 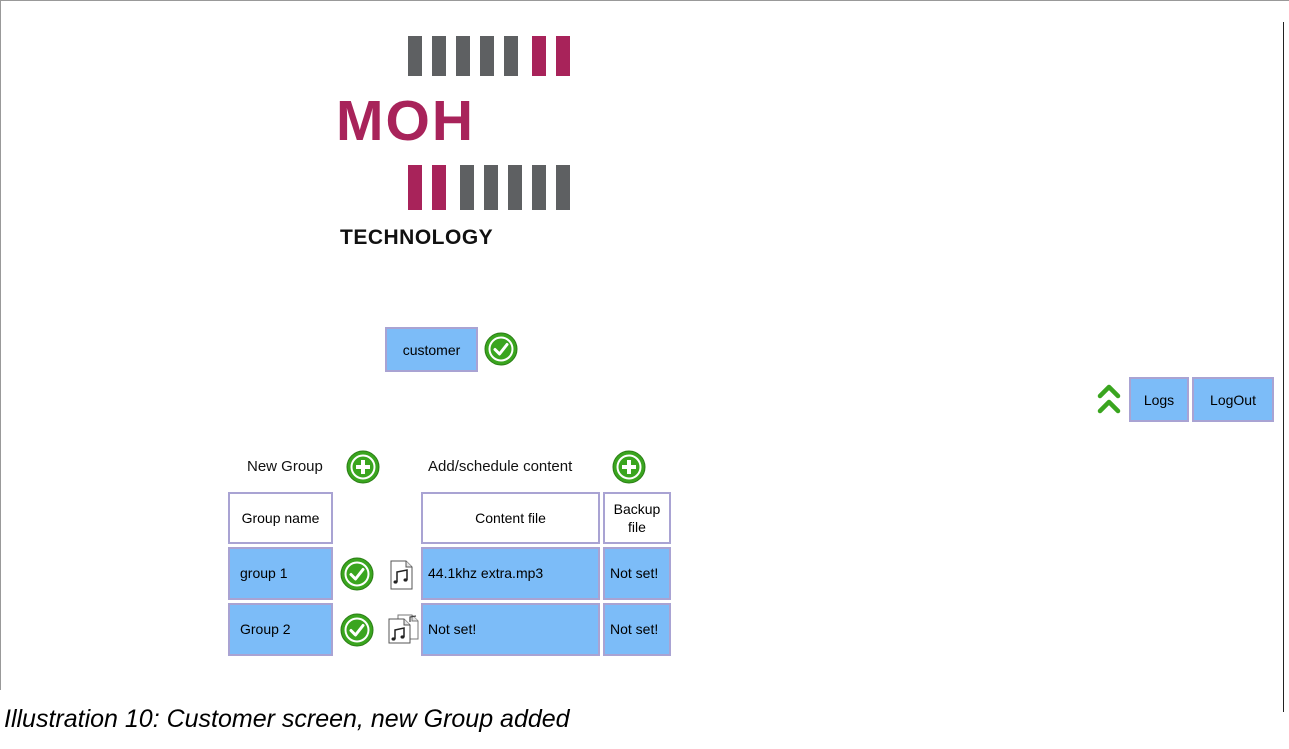 What do you see at coordinates (280, 518) in the screenshot?
I see `header-group-name: Group name` at bounding box center [280, 518].